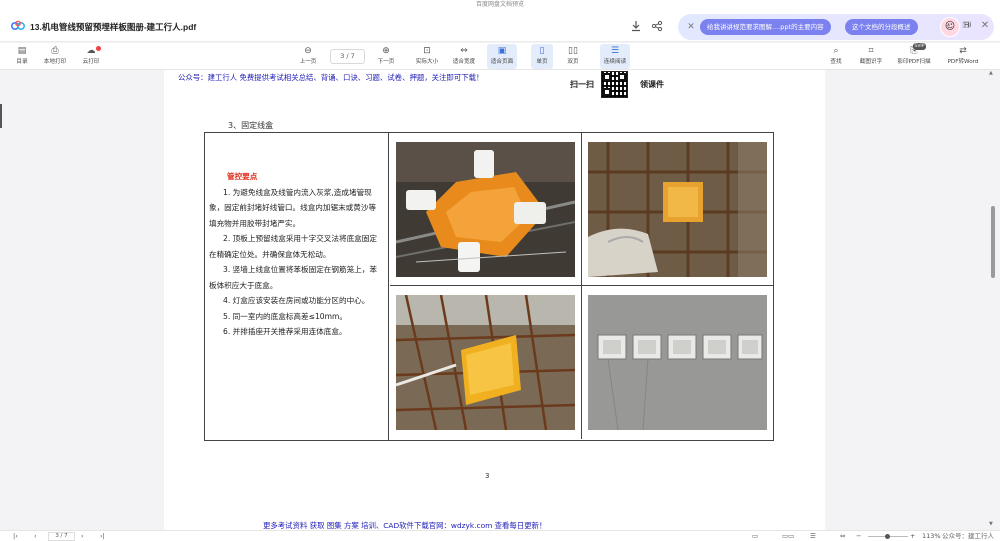 The image size is (1000, 541). I want to click on baidu-netdisk-logo-icon, so click(18, 25).